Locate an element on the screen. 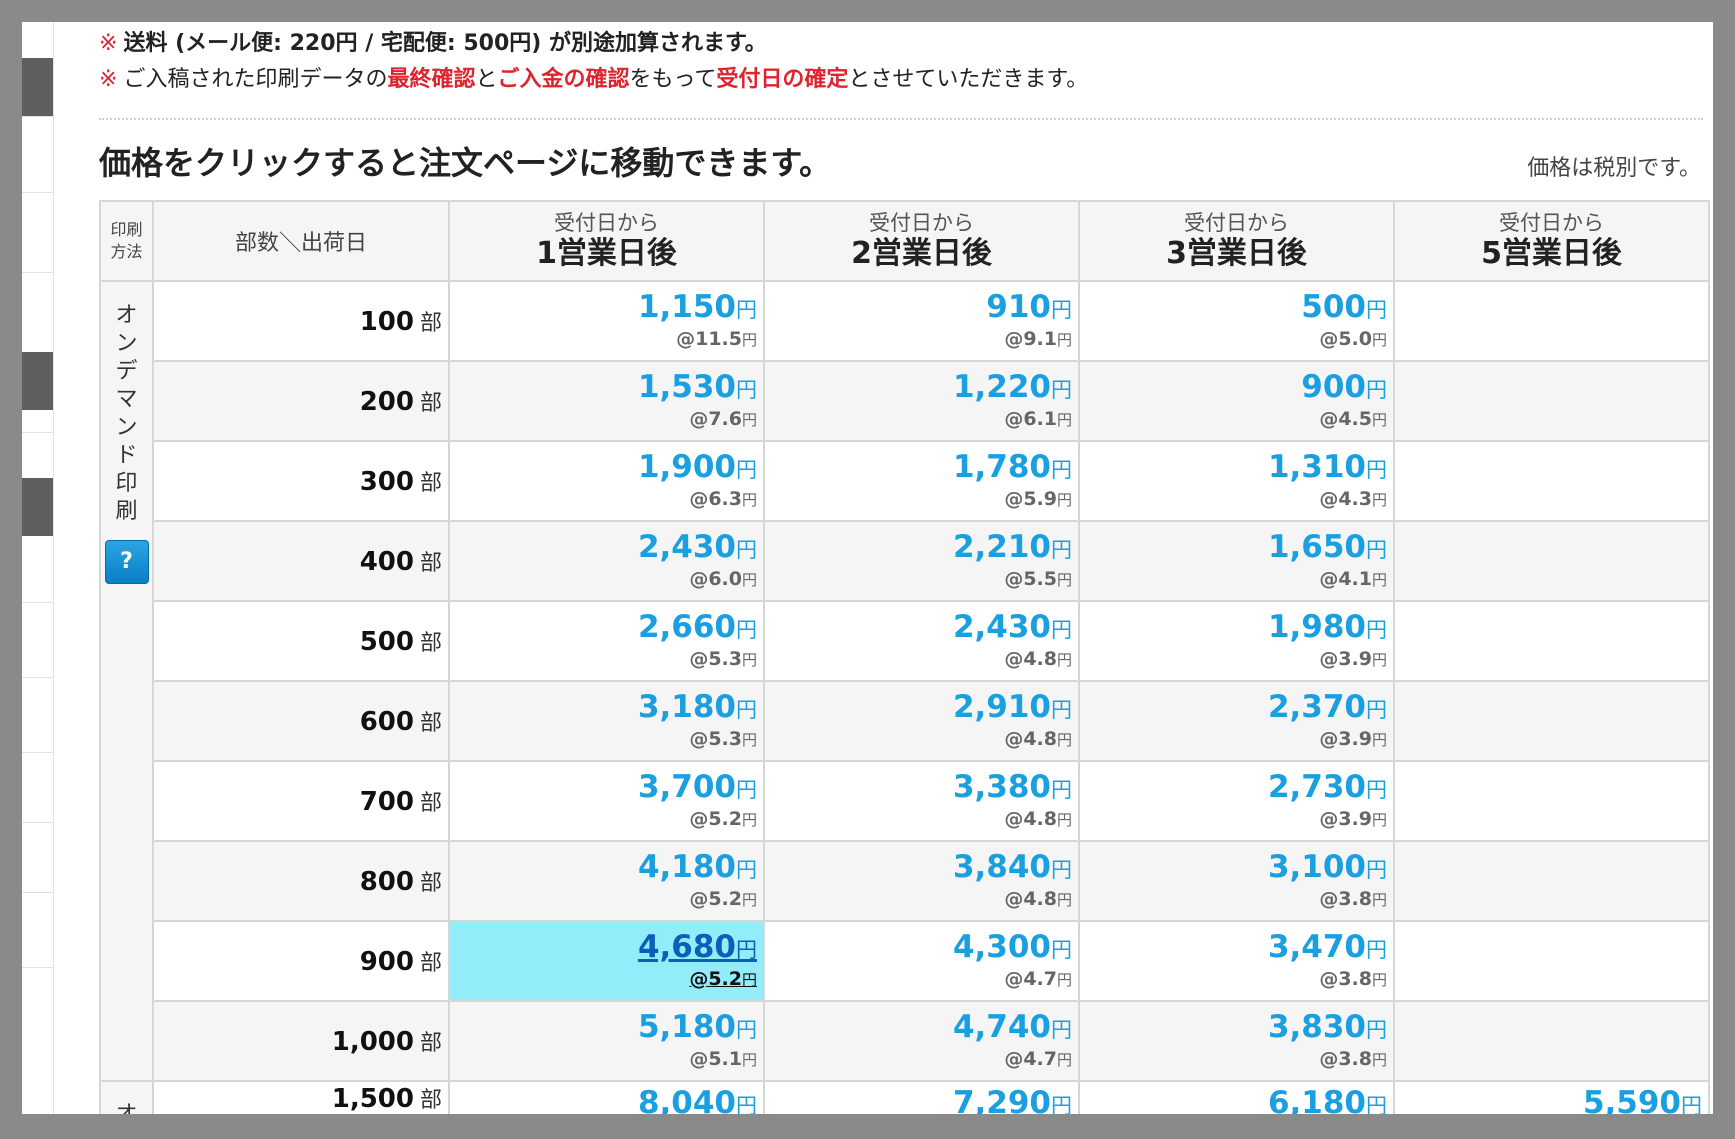  price-total: 2,210円 is located at coordinates (918, 548).